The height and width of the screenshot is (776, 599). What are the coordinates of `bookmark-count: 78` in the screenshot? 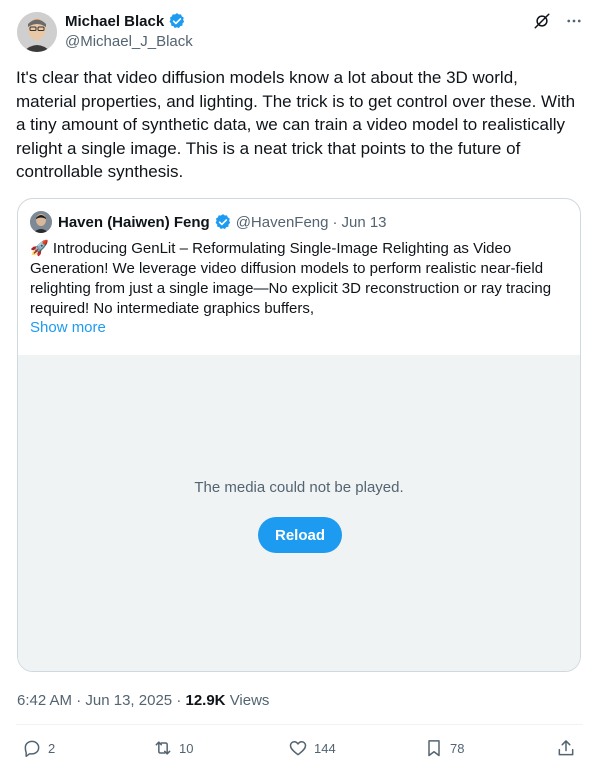 It's located at (457, 748).